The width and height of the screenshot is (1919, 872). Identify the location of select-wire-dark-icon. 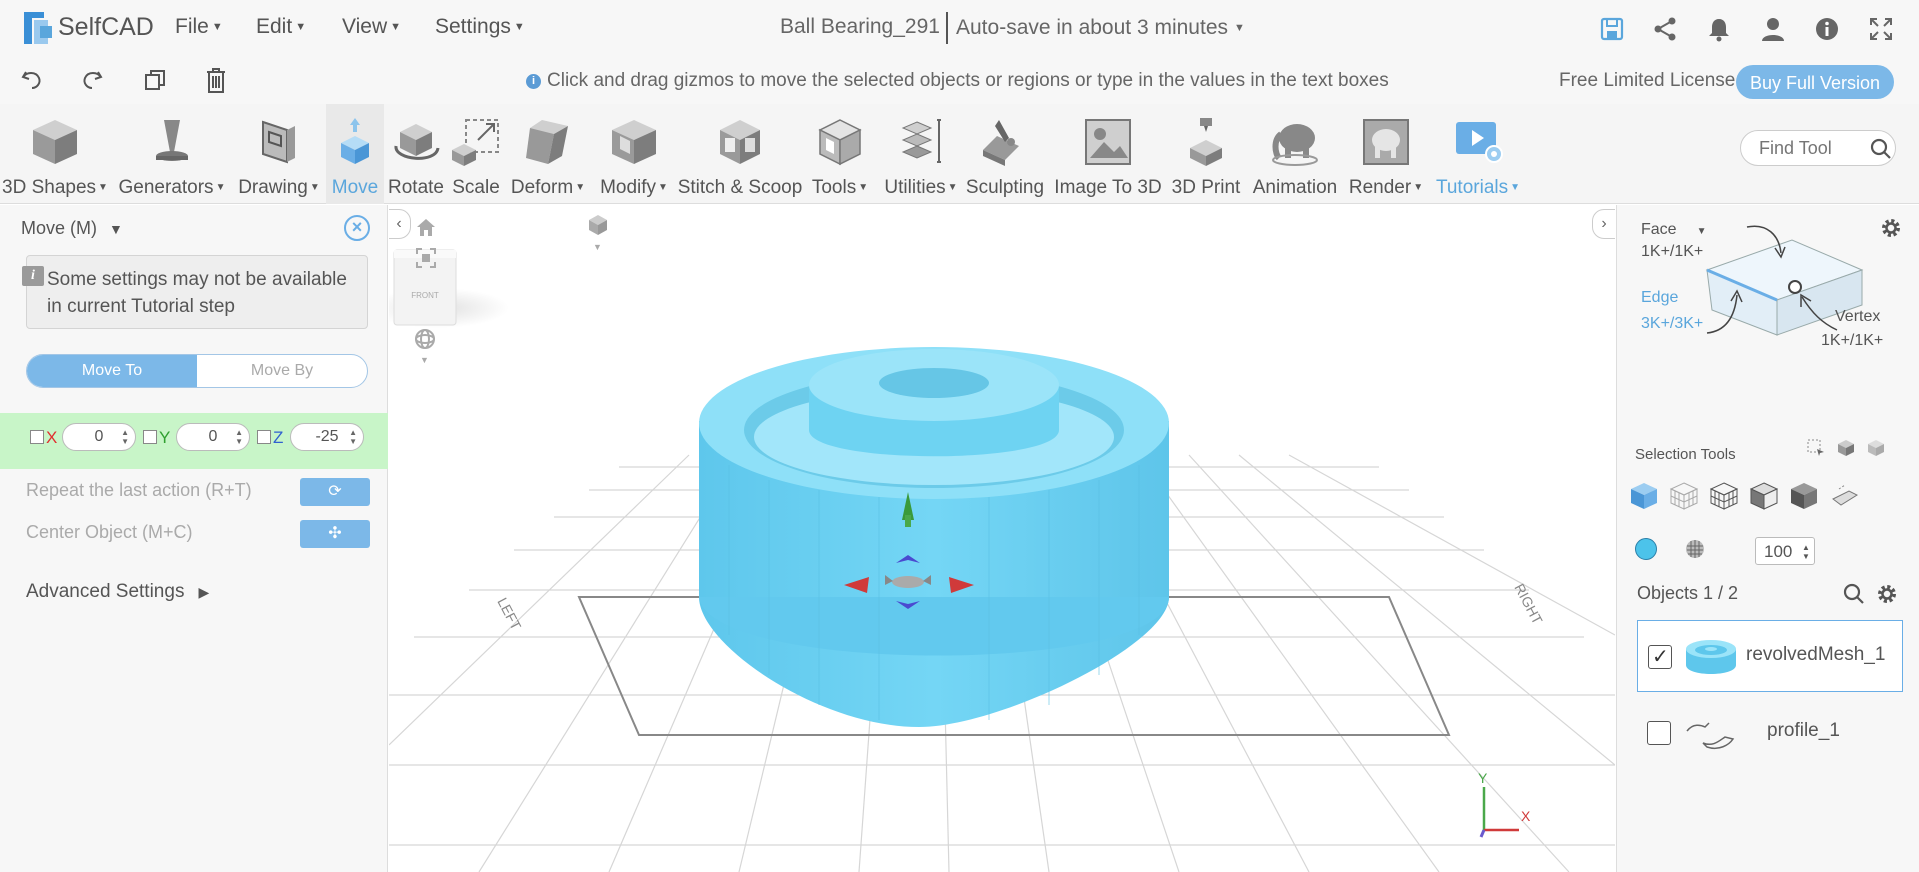
(1724, 496).